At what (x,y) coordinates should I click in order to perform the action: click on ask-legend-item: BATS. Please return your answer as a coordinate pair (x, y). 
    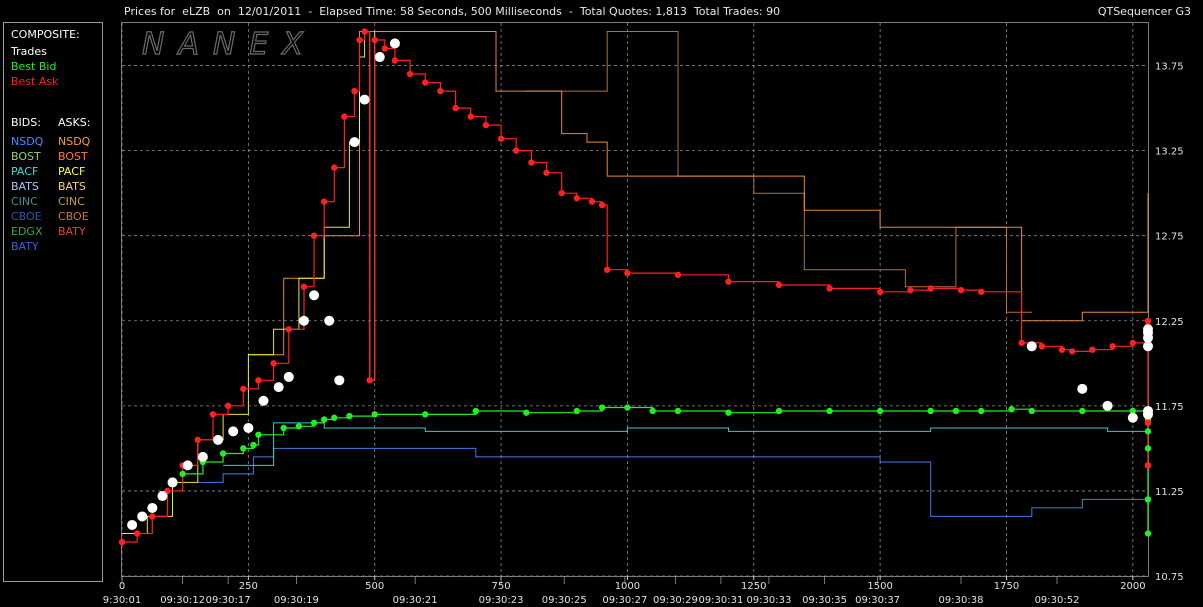
    Looking at the image, I should click on (72, 186).